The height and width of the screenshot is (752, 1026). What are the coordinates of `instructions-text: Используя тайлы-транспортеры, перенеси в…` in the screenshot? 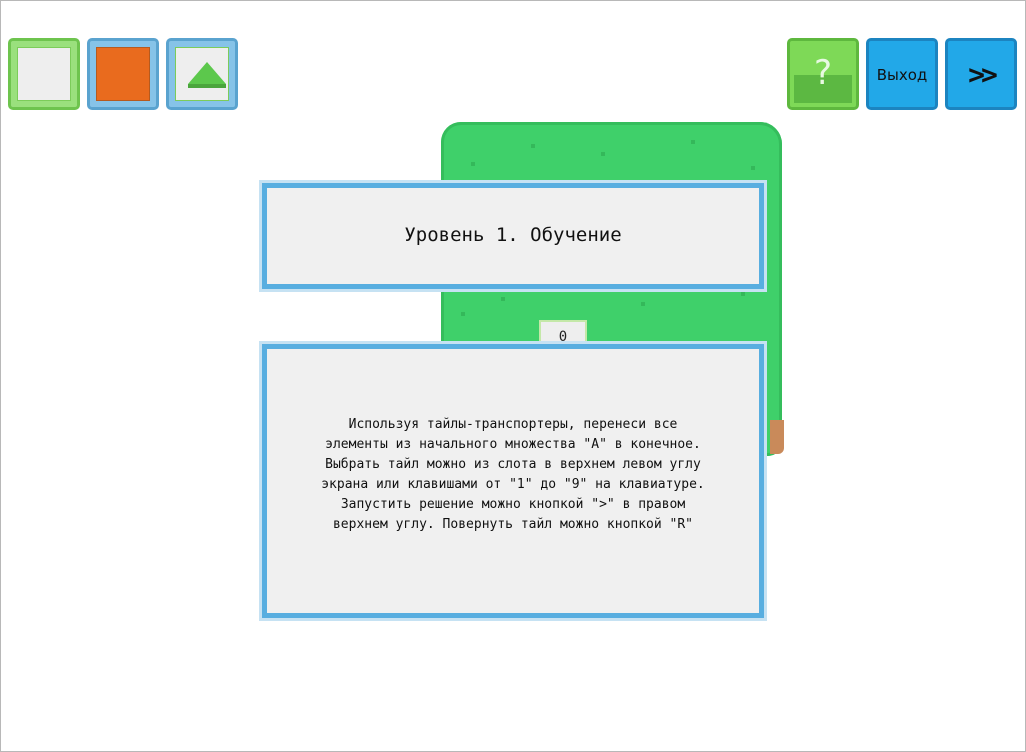 It's located at (513, 474).